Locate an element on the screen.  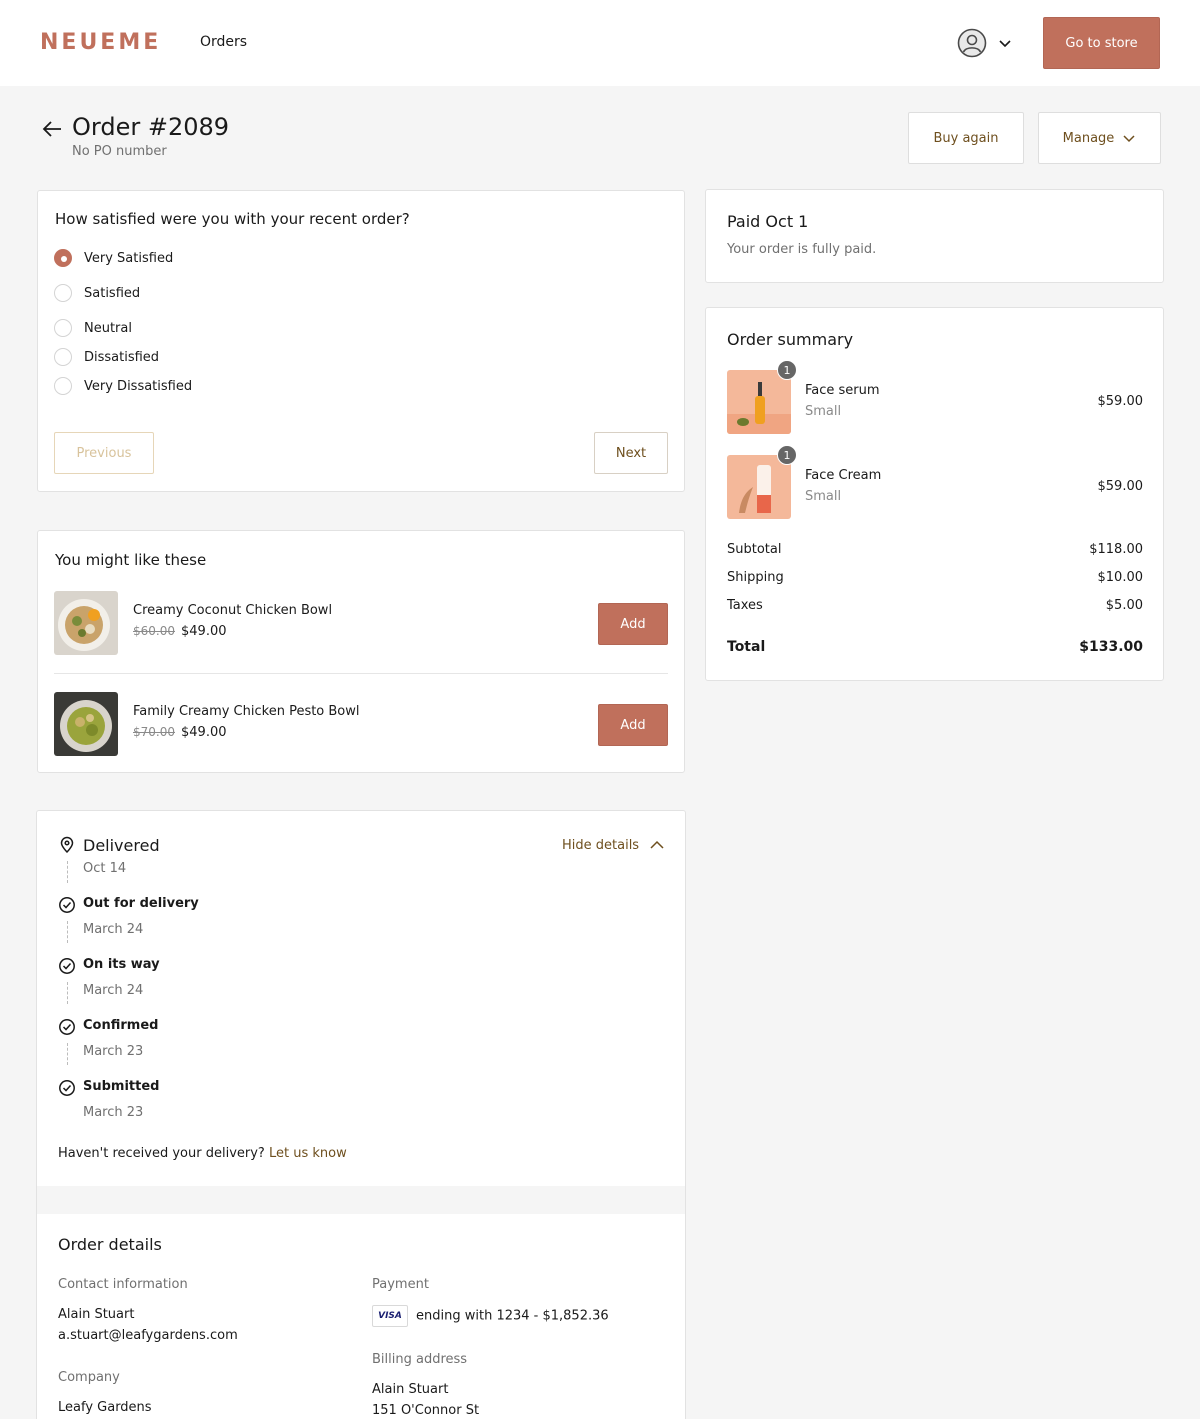
payment-method: VISA ending with 1234 - $1,852.36 is located at coordinates (490, 1316).